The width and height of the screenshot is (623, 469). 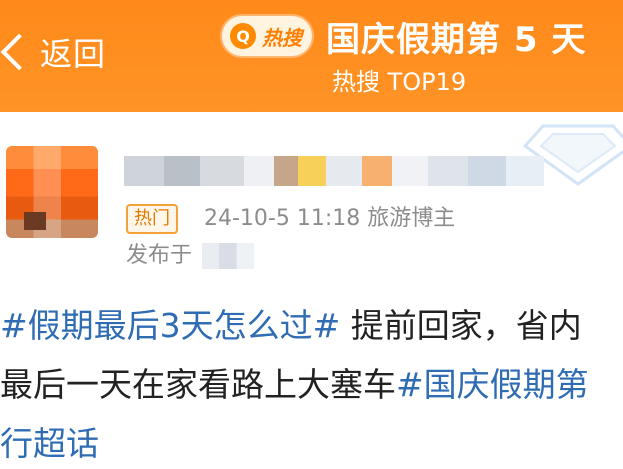 What do you see at coordinates (159, 255) in the screenshot?
I see `posted-prefix: 发布于` at bounding box center [159, 255].